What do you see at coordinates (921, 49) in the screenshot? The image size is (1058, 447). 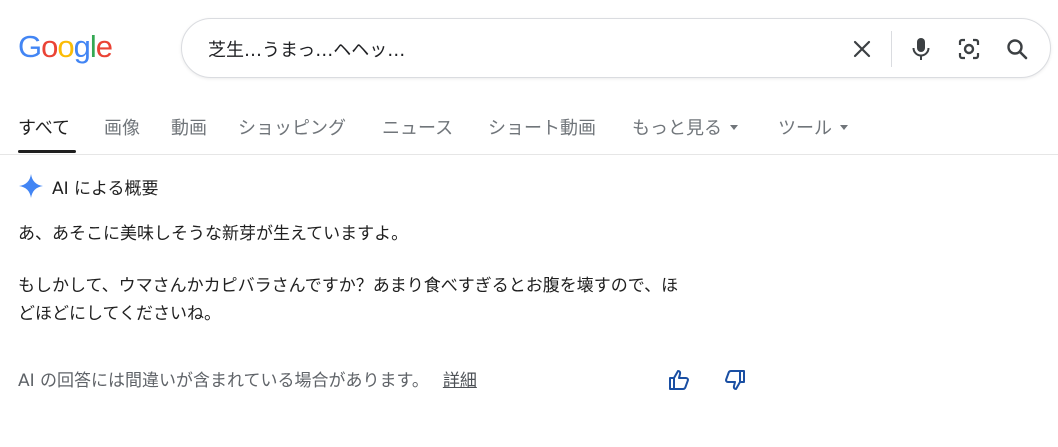 I see `mic-icon` at bounding box center [921, 49].